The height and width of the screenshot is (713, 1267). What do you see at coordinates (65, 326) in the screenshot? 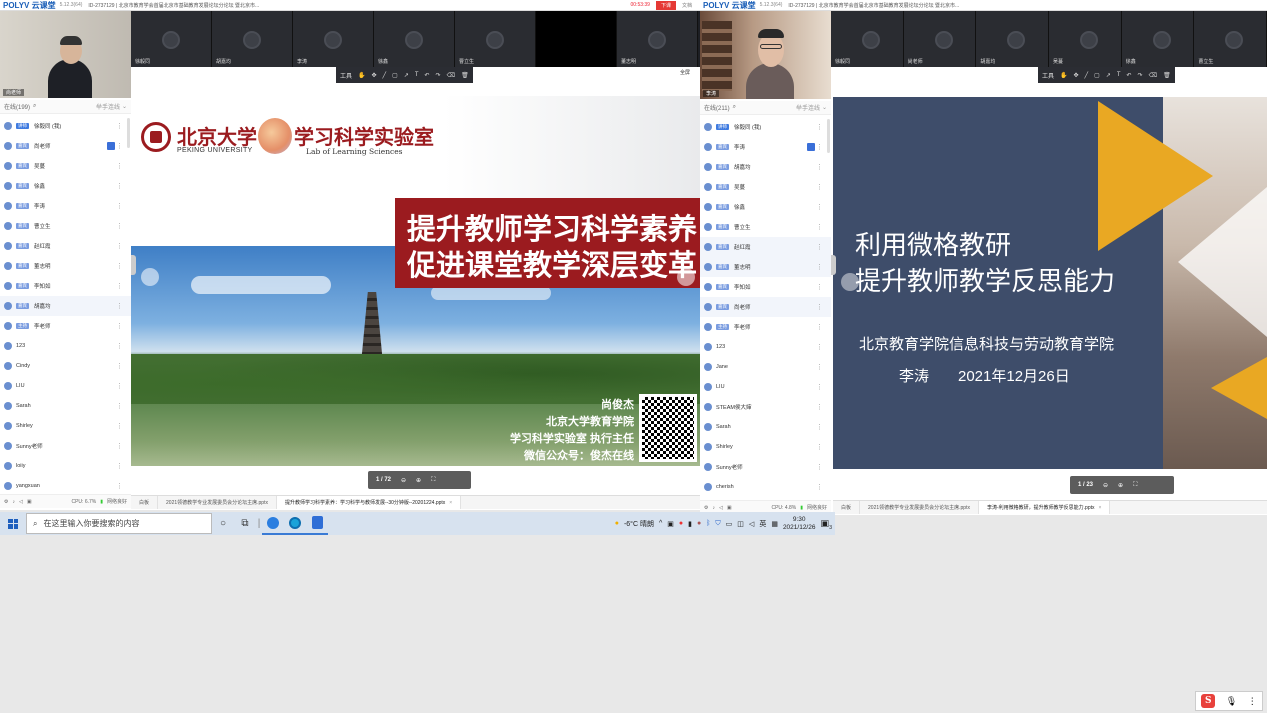
I see `participant-row: 主持 李老师 ⋮` at bounding box center [65, 326].